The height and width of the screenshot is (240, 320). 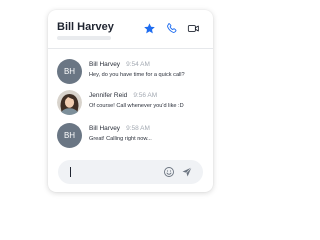 What do you see at coordinates (193, 28) in the screenshot?
I see `video-camera-icon` at bounding box center [193, 28].